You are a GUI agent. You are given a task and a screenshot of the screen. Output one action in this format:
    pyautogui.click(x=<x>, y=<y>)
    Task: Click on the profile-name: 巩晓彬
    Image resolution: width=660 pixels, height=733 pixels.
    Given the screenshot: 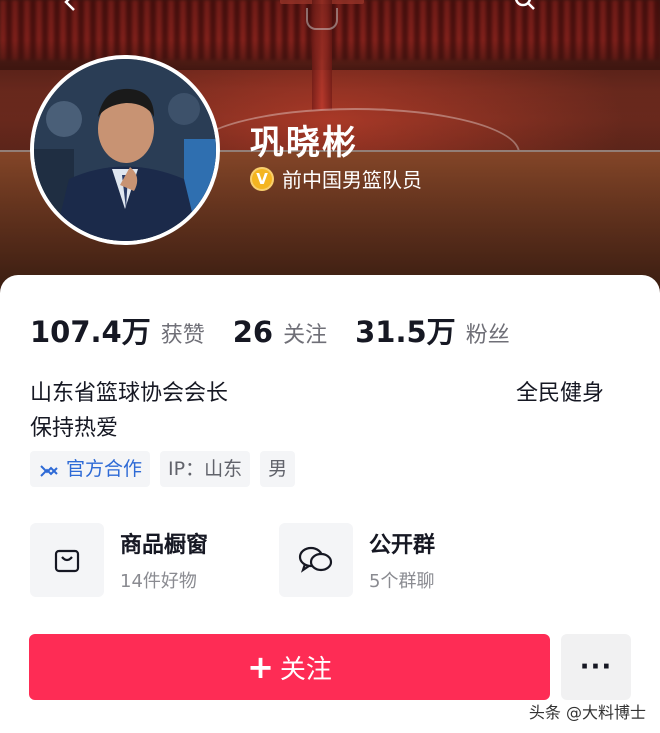 What is the action you would take?
    pyautogui.click(x=304, y=143)
    